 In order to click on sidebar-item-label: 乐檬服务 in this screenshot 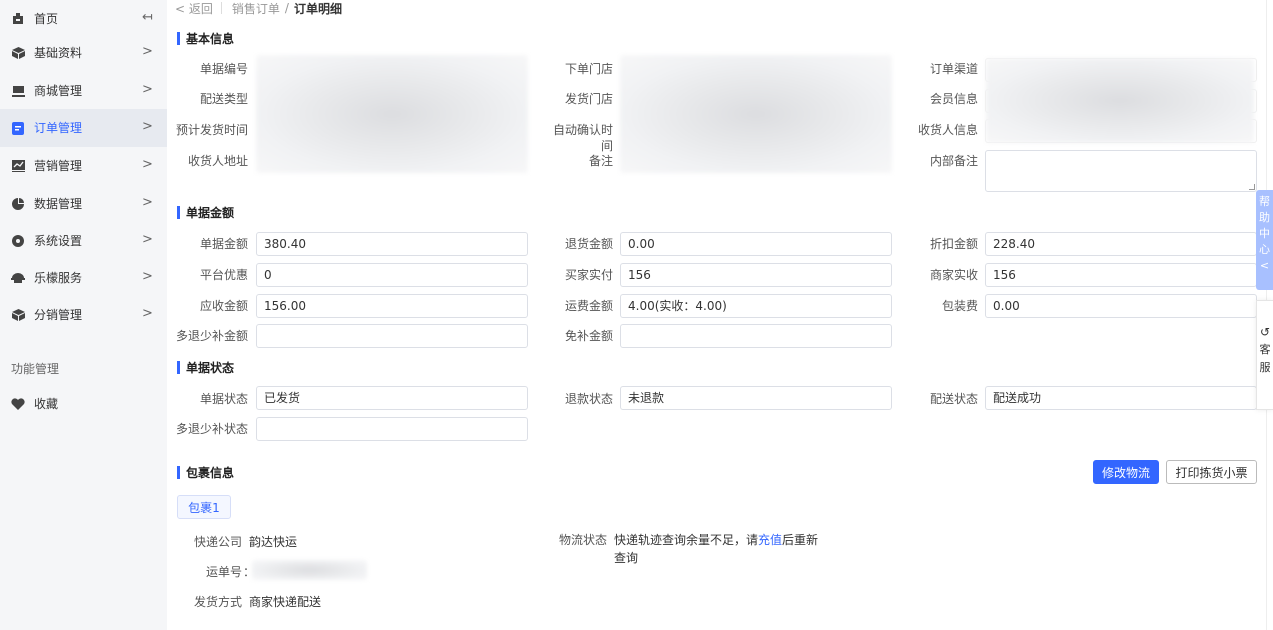, I will do `click(58, 278)`.